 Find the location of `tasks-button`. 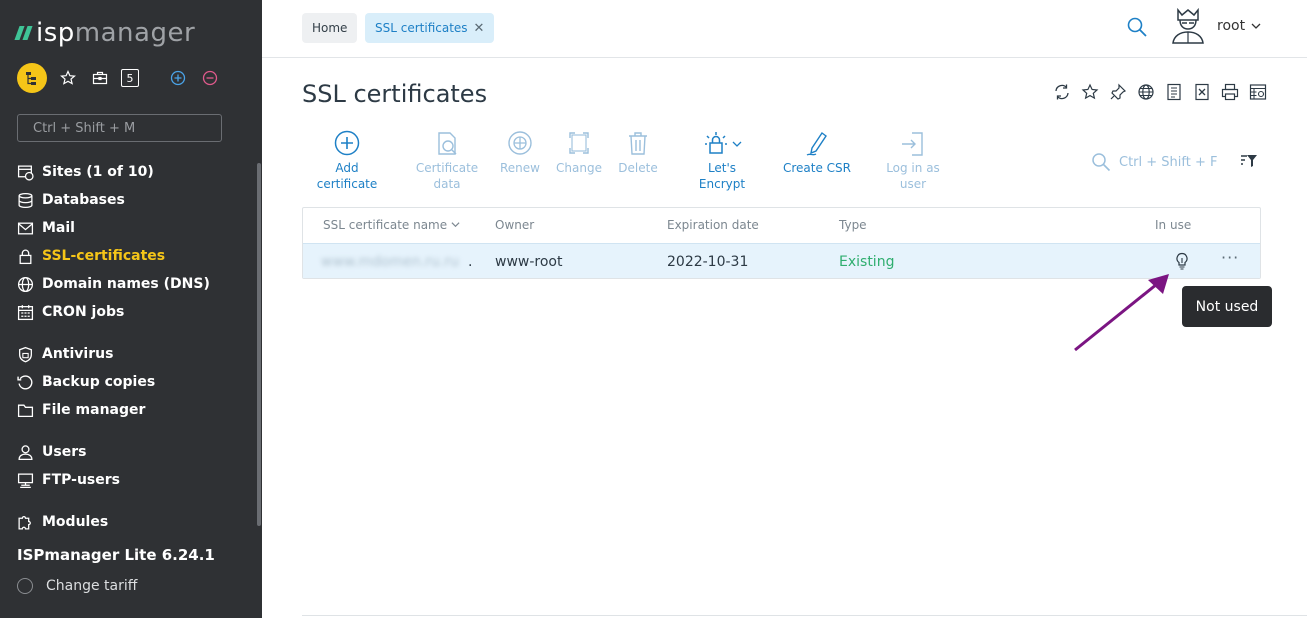

tasks-button is located at coordinates (100, 78).